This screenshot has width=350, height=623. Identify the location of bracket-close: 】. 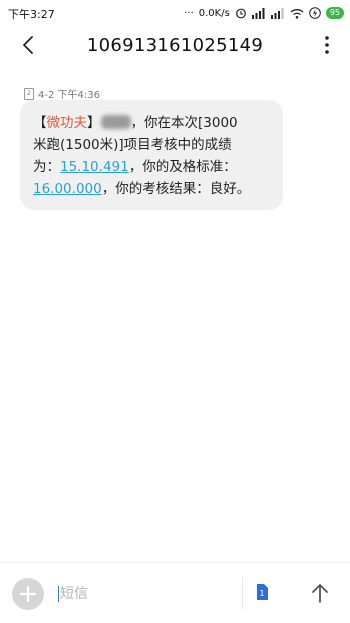
(94, 123).